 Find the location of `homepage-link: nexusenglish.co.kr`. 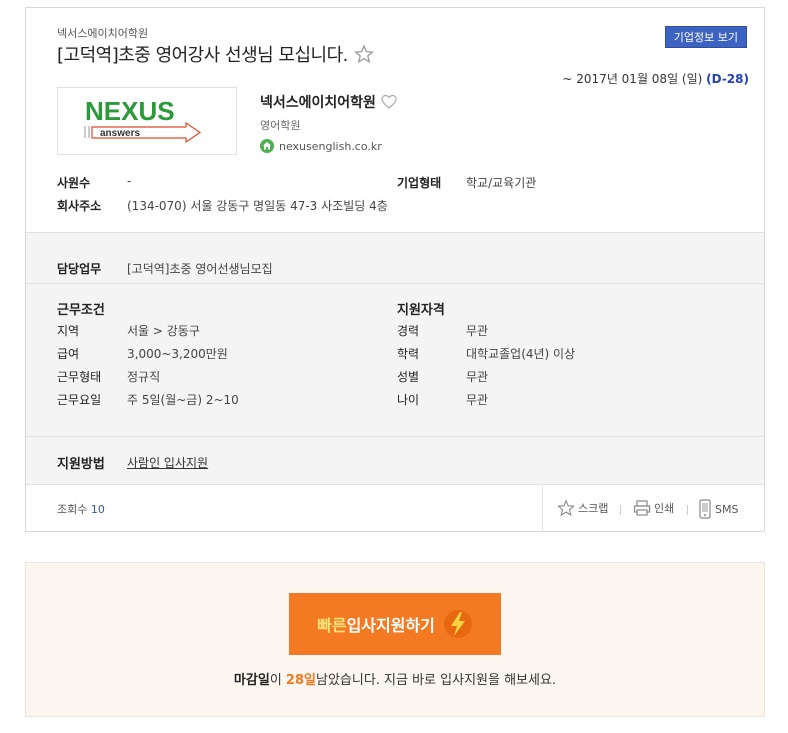

homepage-link: nexusenglish.co.kr is located at coordinates (321, 146).